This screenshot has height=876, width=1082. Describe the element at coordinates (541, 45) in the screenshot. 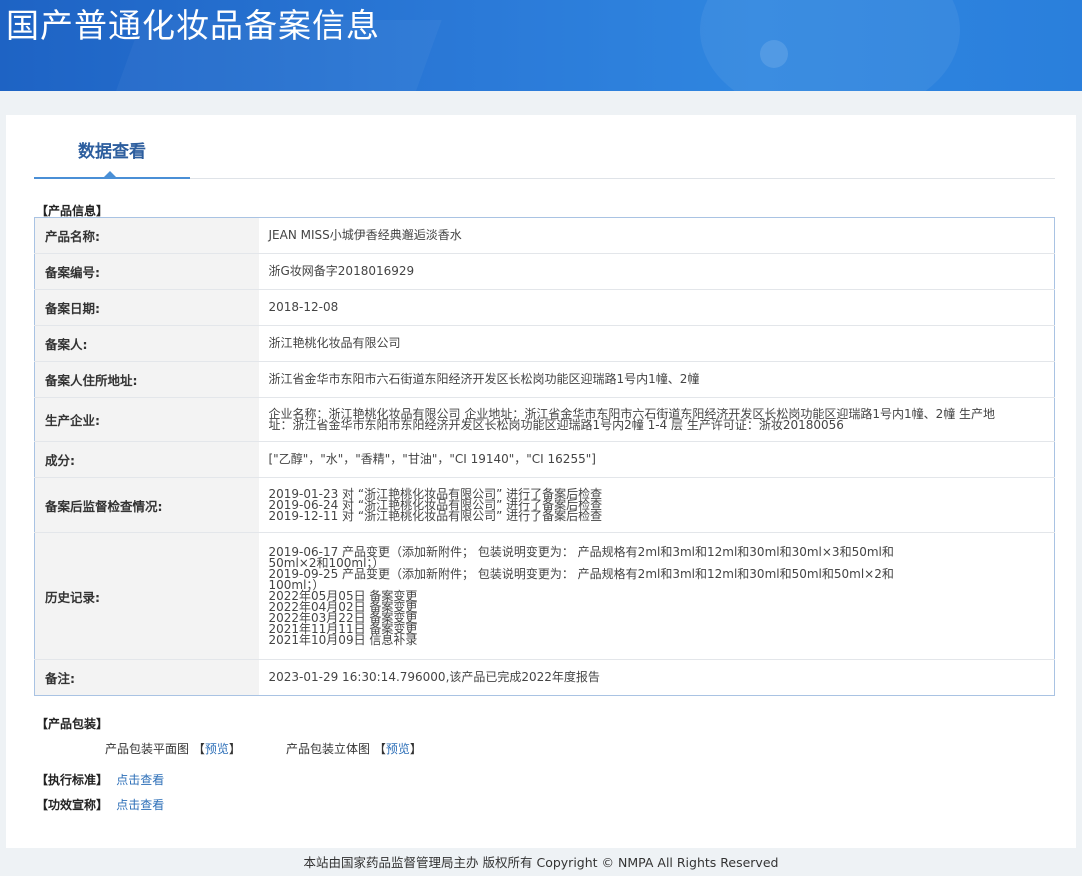

I see `header-banner: 国产普通化妆品备案信息` at that location.